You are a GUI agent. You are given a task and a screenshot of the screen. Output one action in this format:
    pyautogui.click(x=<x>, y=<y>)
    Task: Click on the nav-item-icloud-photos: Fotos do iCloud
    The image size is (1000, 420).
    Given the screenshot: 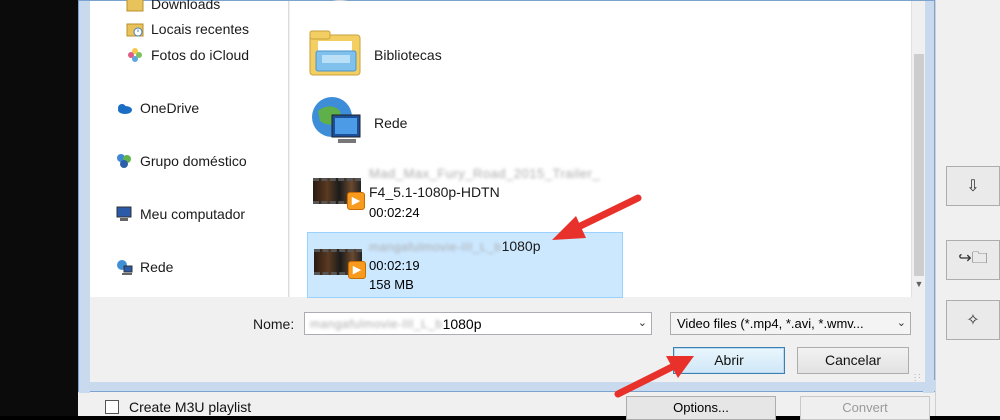 What is the action you would take?
    pyautogui.click(x=187, y=55)
    